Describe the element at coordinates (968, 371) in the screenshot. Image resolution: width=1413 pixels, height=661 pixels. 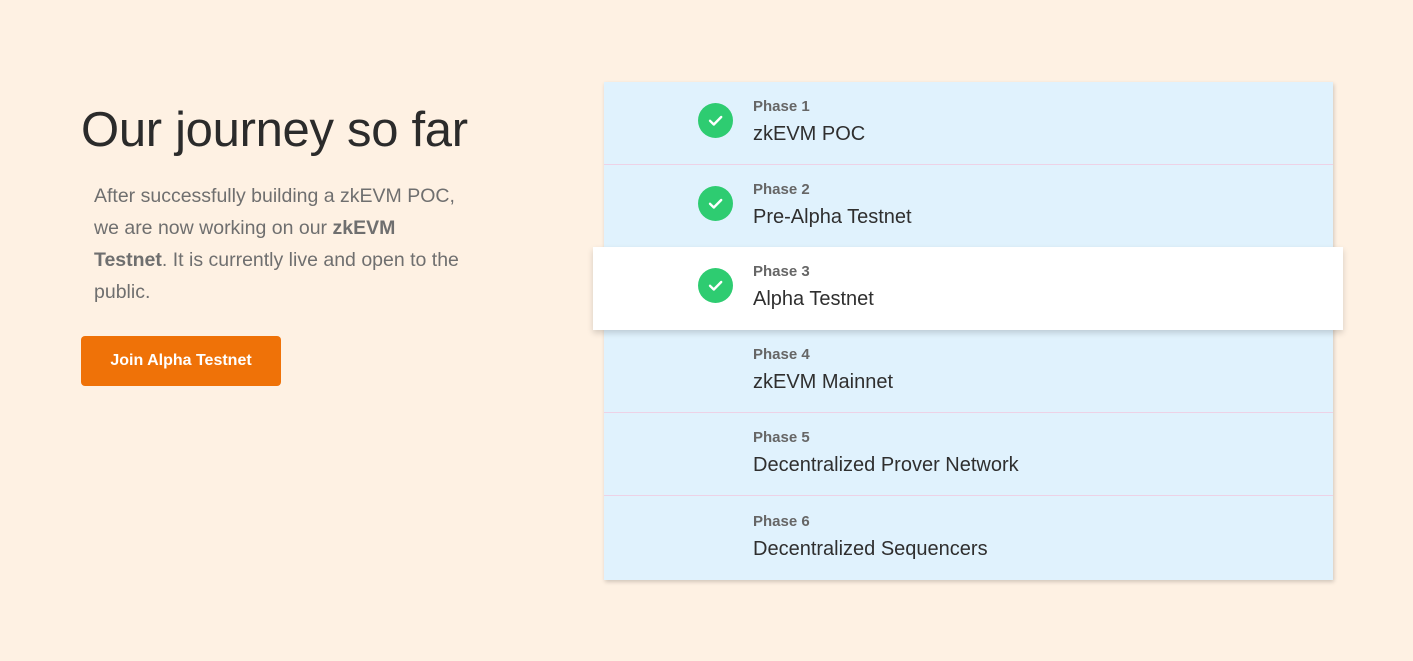
I see `phase-item-4: Phase 4 zkEVM Mainnet` at that location.